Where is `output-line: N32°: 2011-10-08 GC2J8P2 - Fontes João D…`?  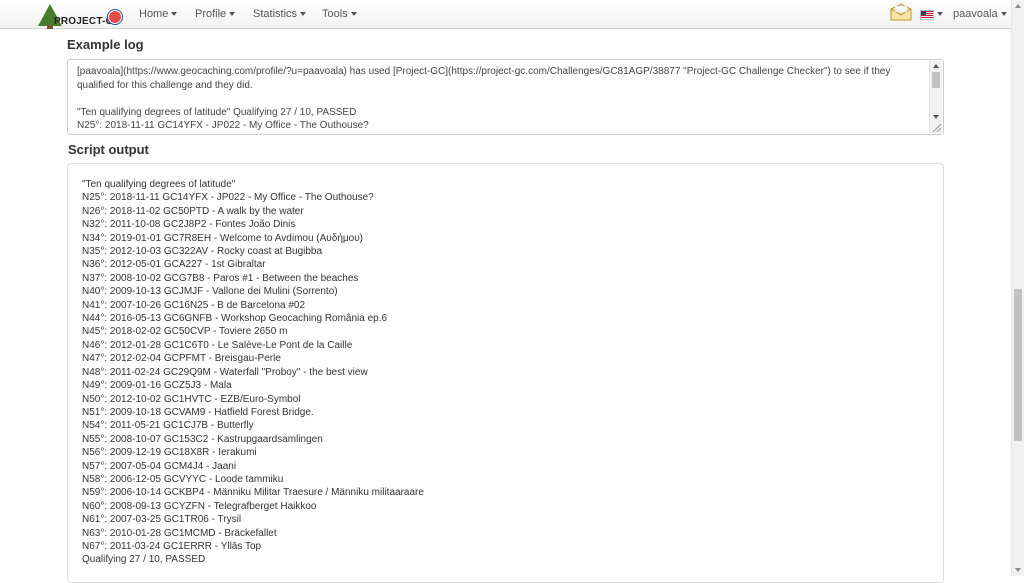
output-line: N32°: 2011-10-08 GC2J8P2 - Fontes João D… is located at coordinates (189, 225).